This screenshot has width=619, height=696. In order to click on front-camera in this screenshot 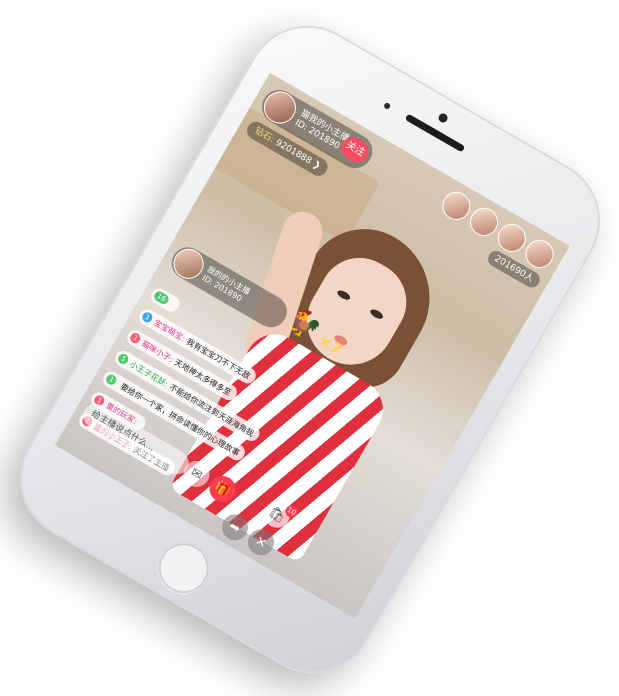, I will do `click(443, 118)`.